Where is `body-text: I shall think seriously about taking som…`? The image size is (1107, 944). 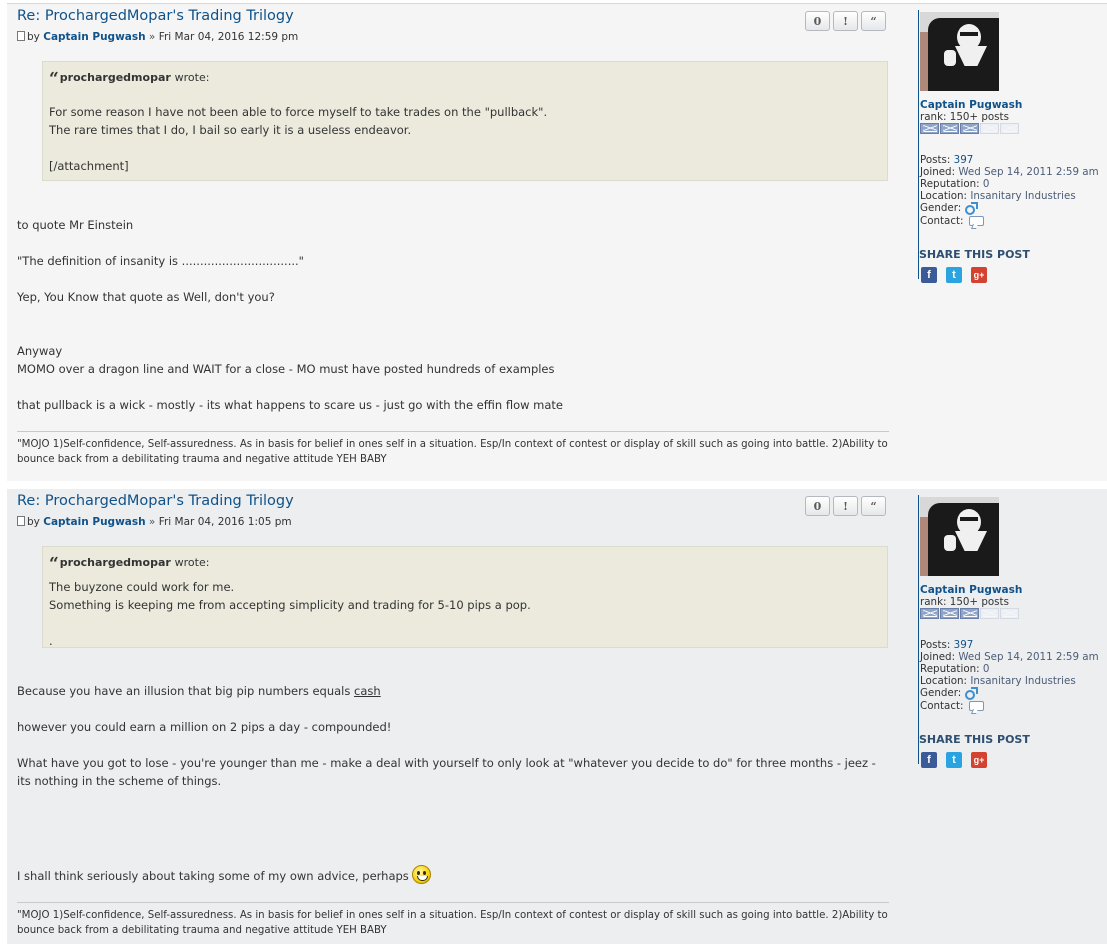 body-text: I shall think seriously about taking som… is located at coordinates (213, 876).